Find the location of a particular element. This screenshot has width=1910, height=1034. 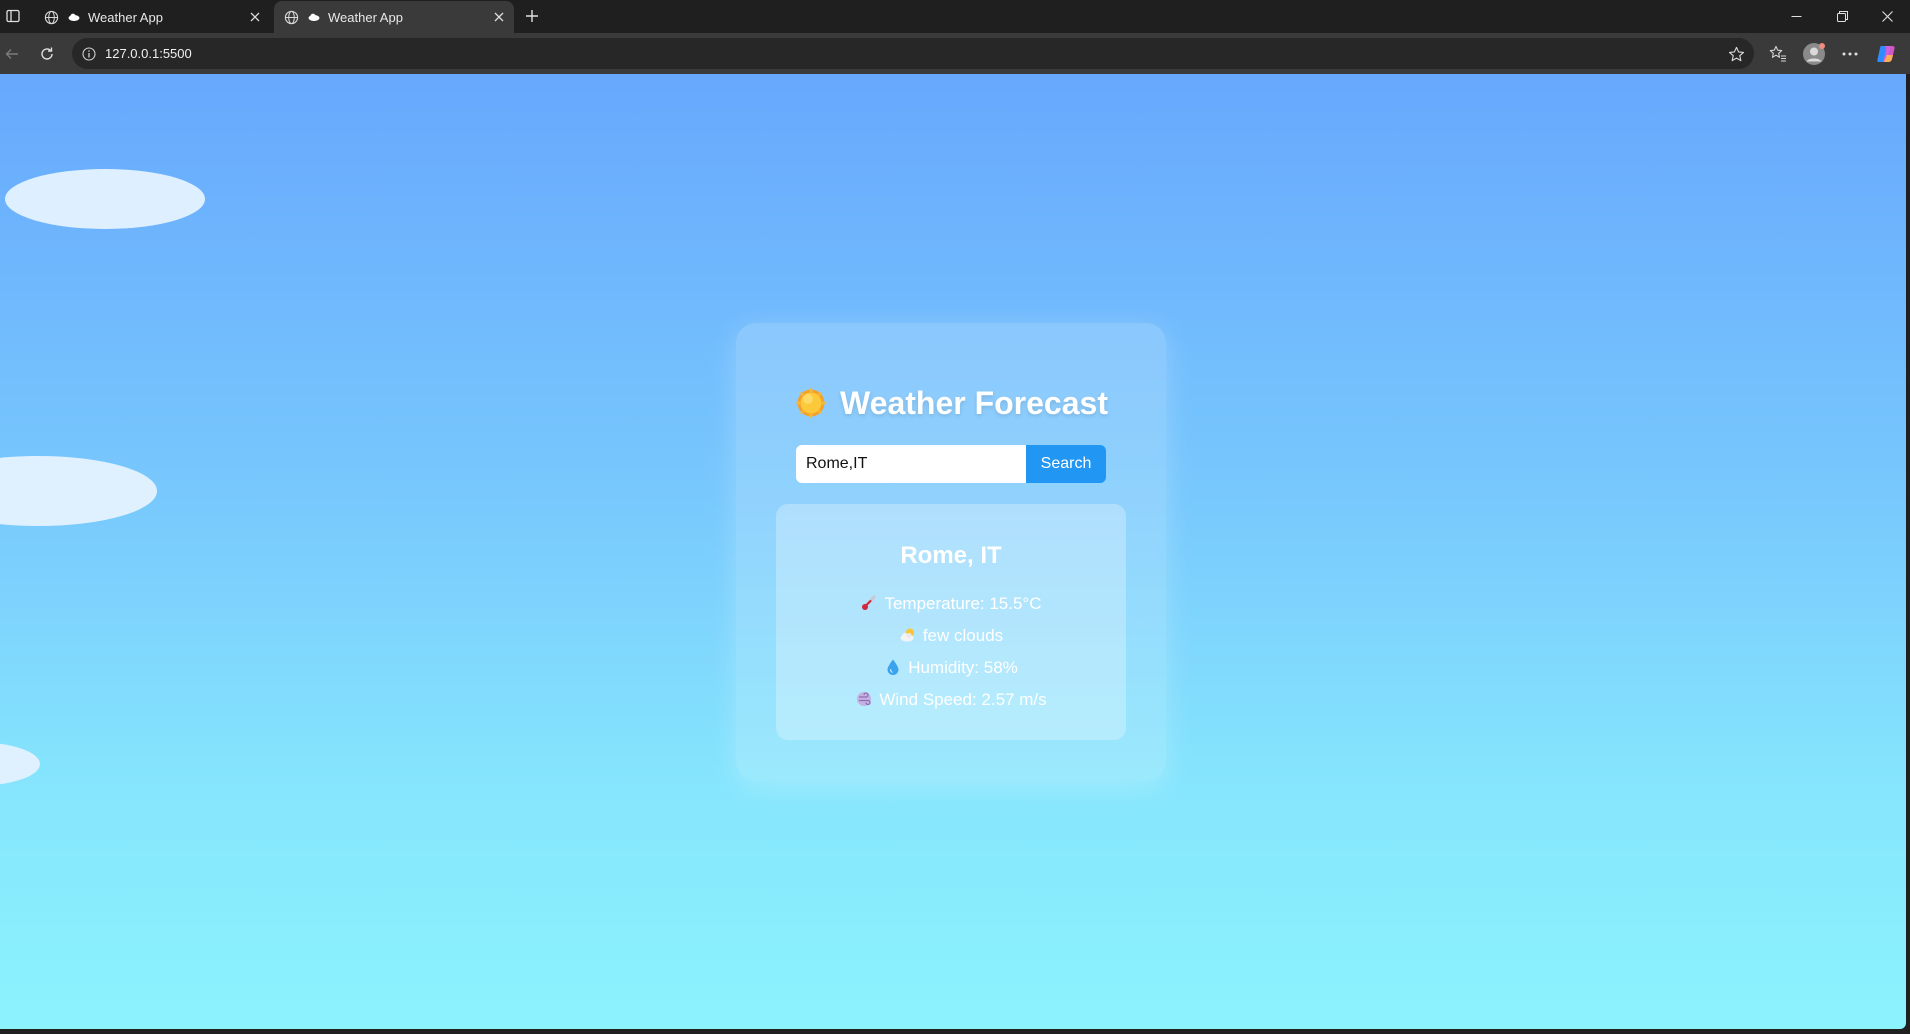

humidity-text: Humidity: 58% is located at coordinates (963, 667).